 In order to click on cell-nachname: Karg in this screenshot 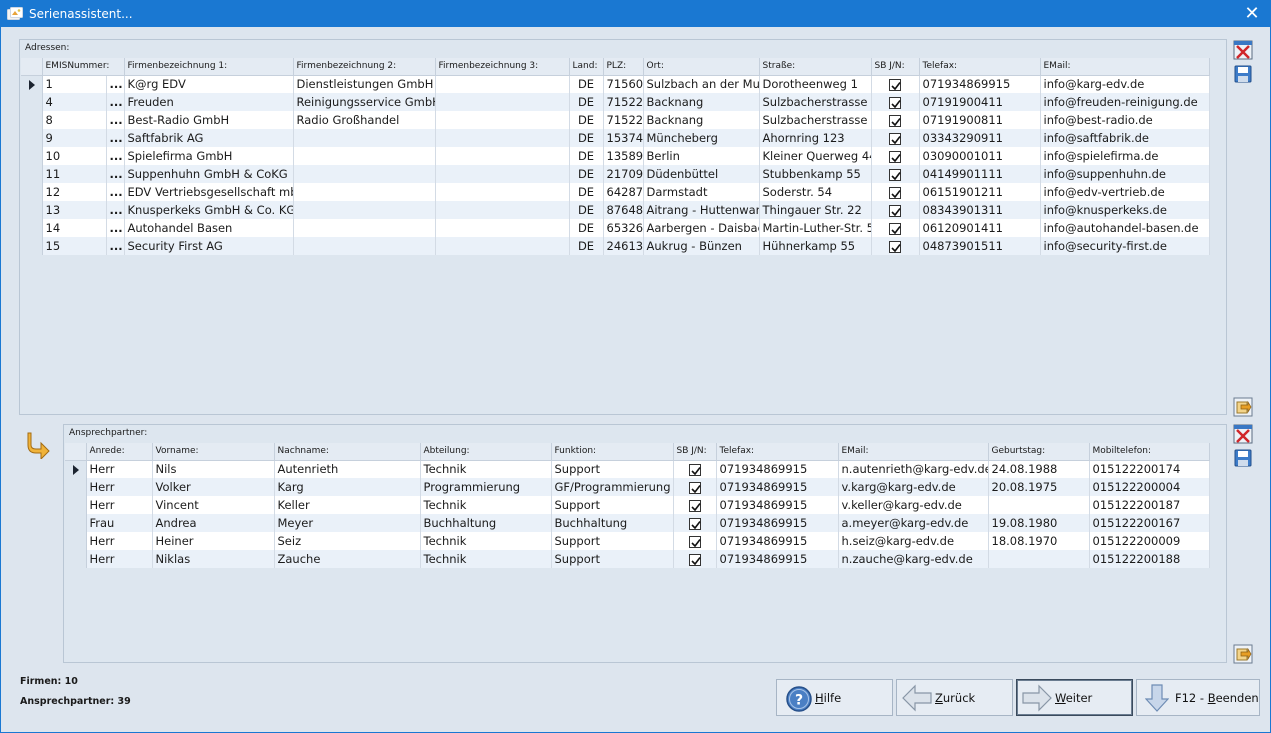, I will do `click(347, 487)`.